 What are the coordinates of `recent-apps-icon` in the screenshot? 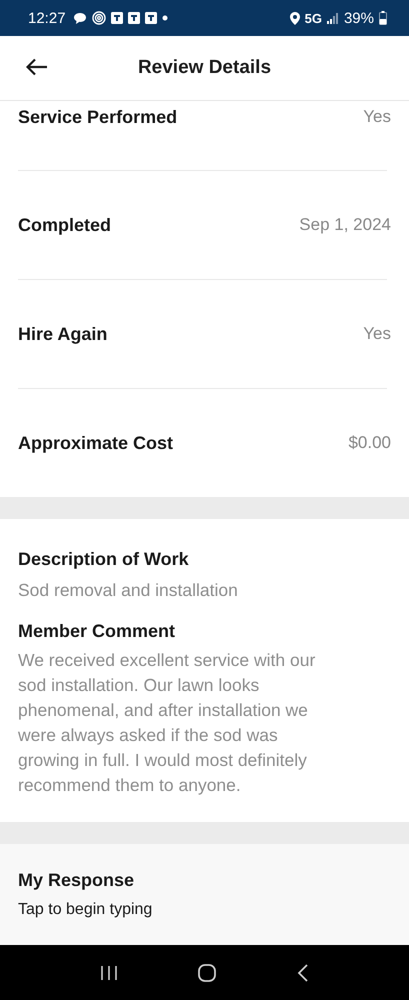 It's located at (109, 972).